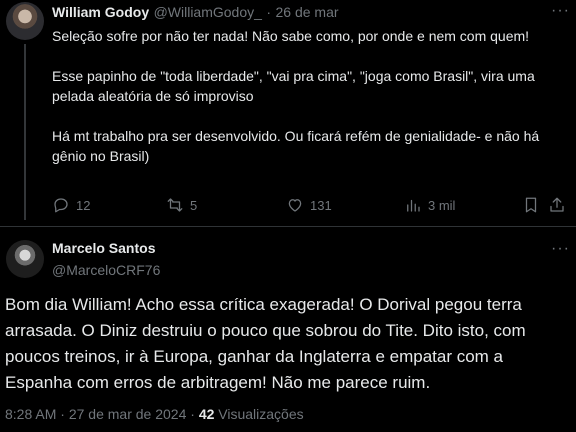 The image size is (576, 432). I want to click on thread-connector-line, so click(25, 132).